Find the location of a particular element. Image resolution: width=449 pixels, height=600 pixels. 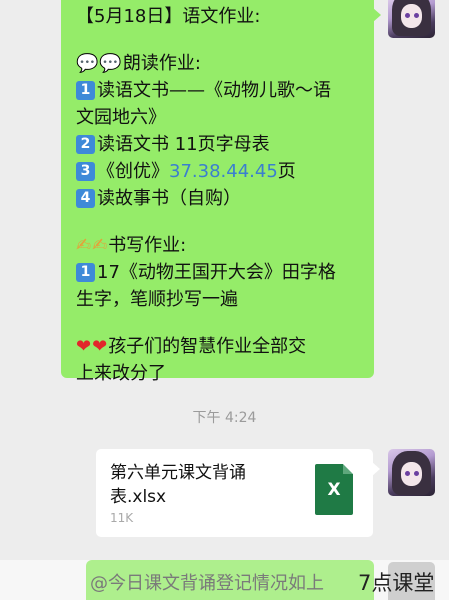

file-name-line: 第六单元课文背诵 is located at coordinates (178, 473).